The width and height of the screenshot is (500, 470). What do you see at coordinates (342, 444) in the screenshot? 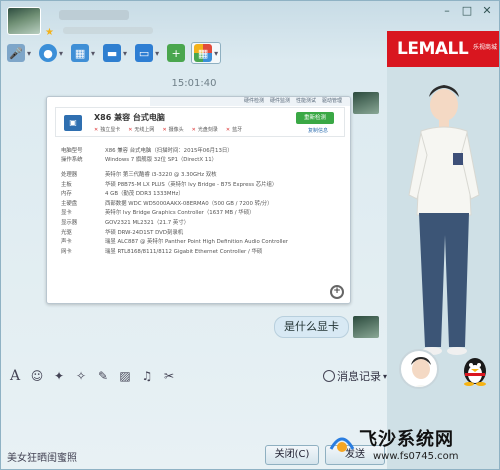
I see `watermark-logo-icon` at bounding box center [342, 444].